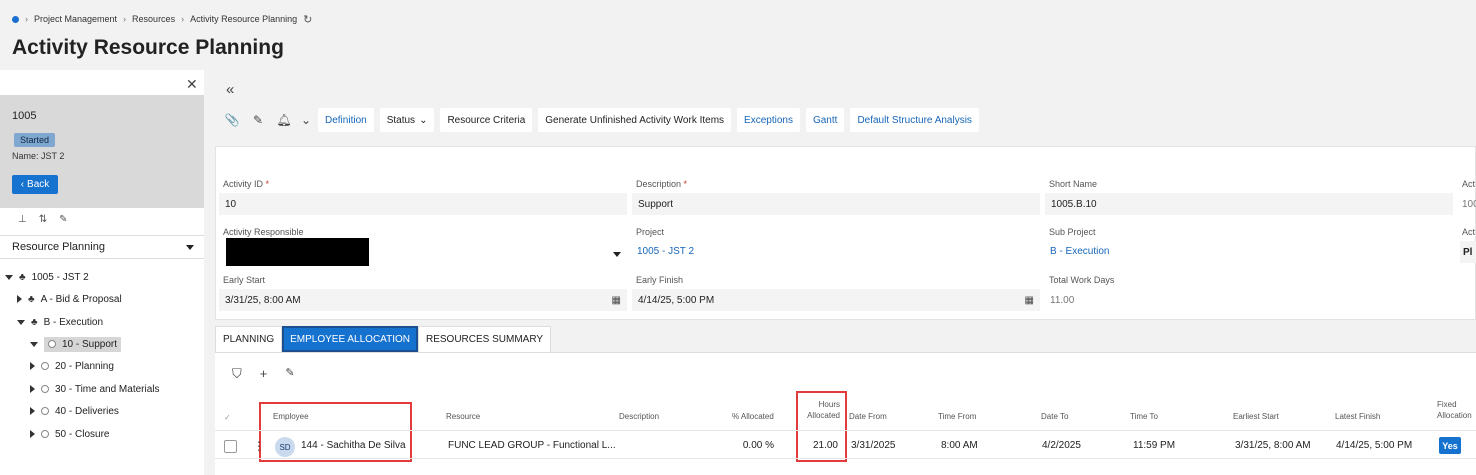  I want to click on caret-down-icon, so click(617, 254).